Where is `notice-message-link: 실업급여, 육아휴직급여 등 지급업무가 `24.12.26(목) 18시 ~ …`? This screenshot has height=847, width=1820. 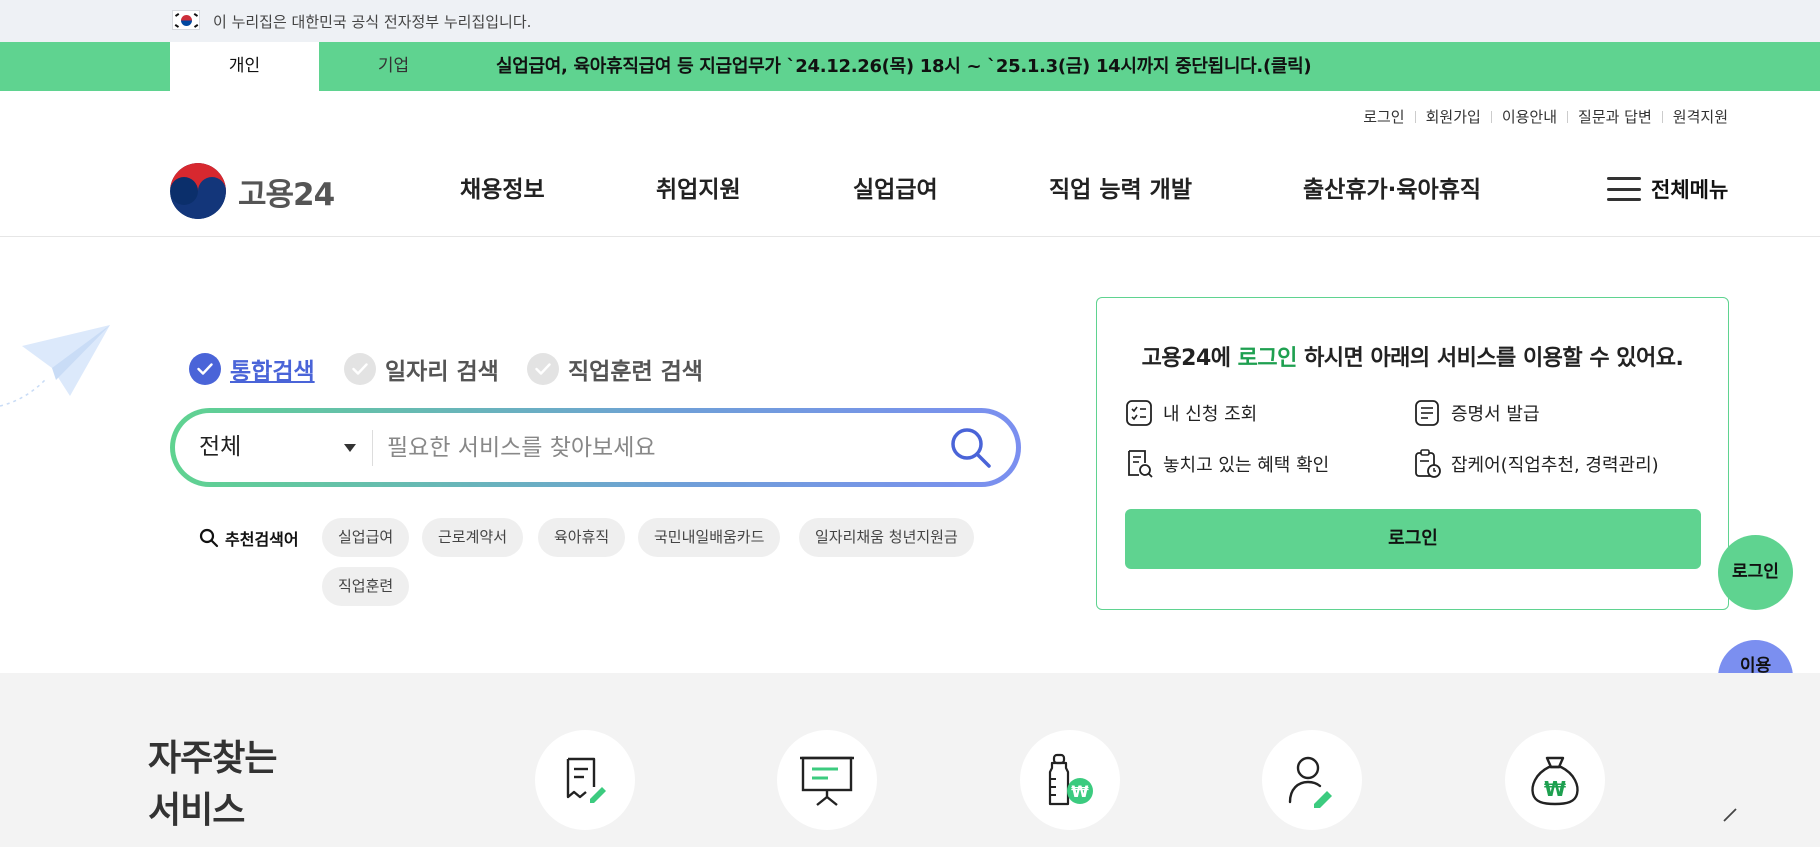 notice-message-link: 실업급여, 육아휴직급여 등 지급업무가 `24.12.26(목) 18시 ~ … is located at coordinates (904, 66).